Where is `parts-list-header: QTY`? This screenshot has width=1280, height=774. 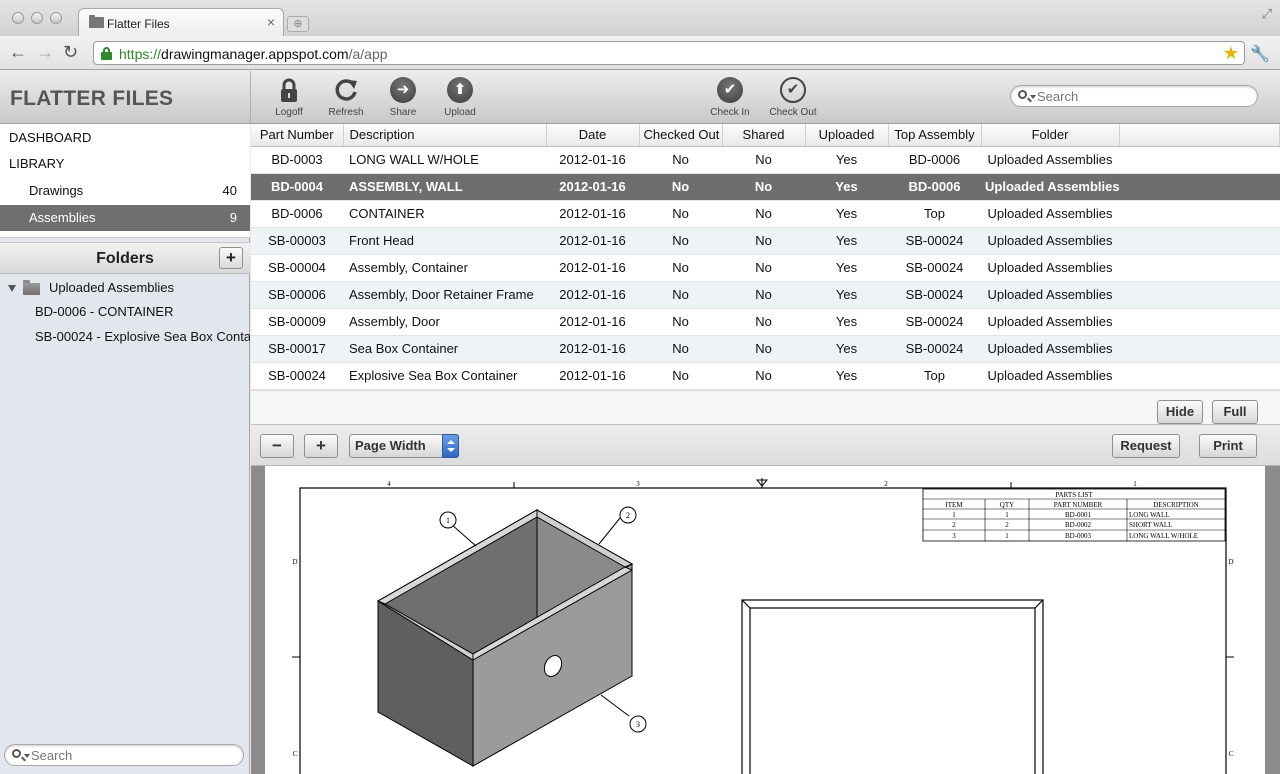
parts-list-header: QTY is located at coordinates (1007, 505).